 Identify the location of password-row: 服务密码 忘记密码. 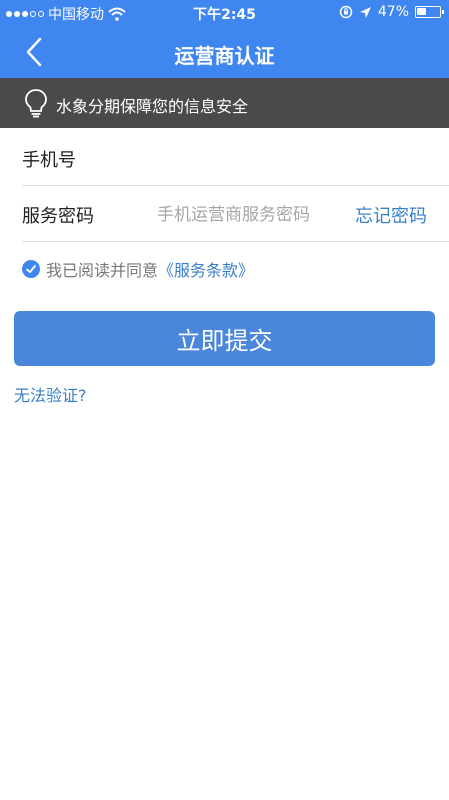
(224, 214).